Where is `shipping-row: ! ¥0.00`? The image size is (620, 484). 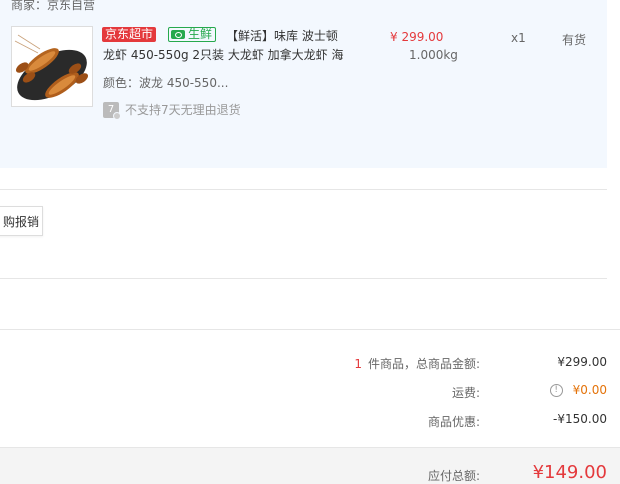 shipping-row: ! ¥0.00 is located at coordinates (578, 390).